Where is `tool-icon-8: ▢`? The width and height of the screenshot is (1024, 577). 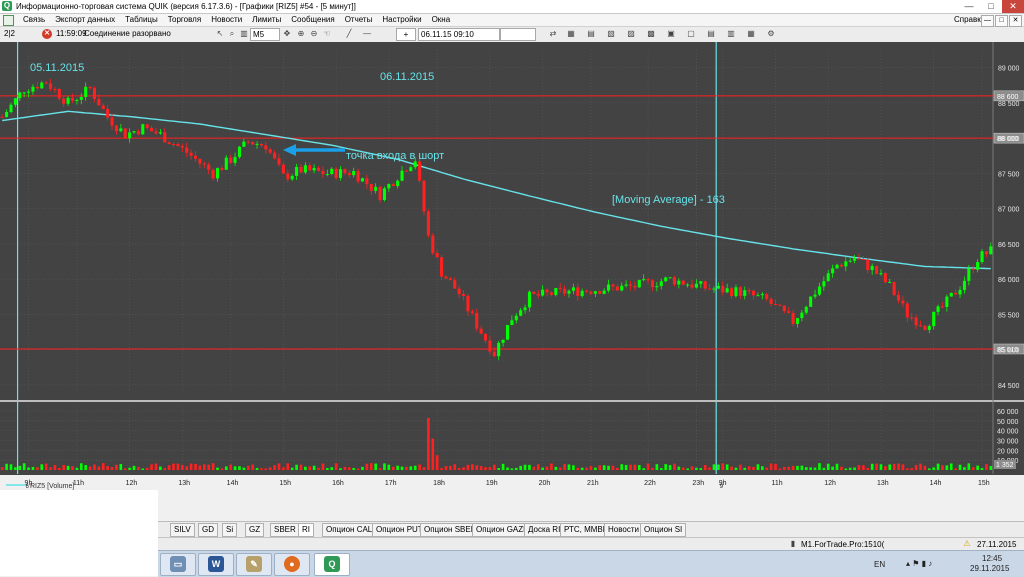 tool-icon-8: ▢ is located at coordinates (691, 34).